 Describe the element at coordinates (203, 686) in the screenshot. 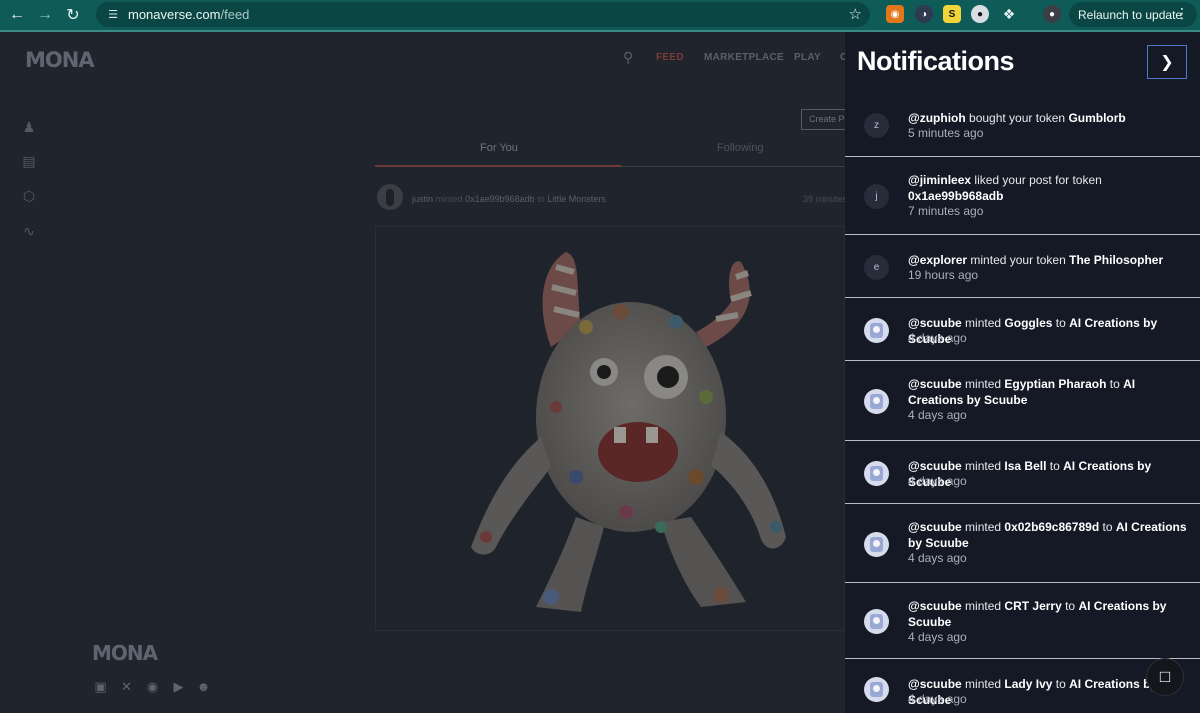

I see `github-icon: ☻` at that location.